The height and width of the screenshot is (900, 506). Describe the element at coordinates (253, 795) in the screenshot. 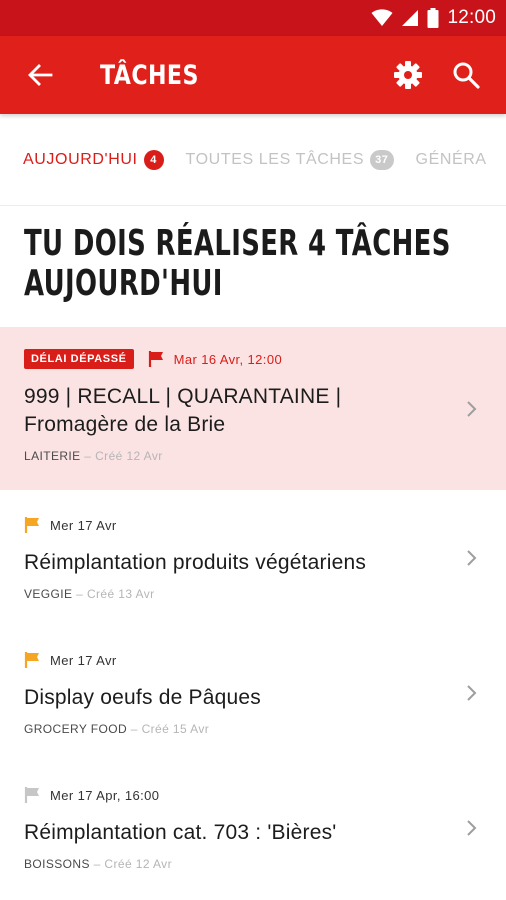

I see `task-meta: Mer 17 Apr, 16:00` at that location.